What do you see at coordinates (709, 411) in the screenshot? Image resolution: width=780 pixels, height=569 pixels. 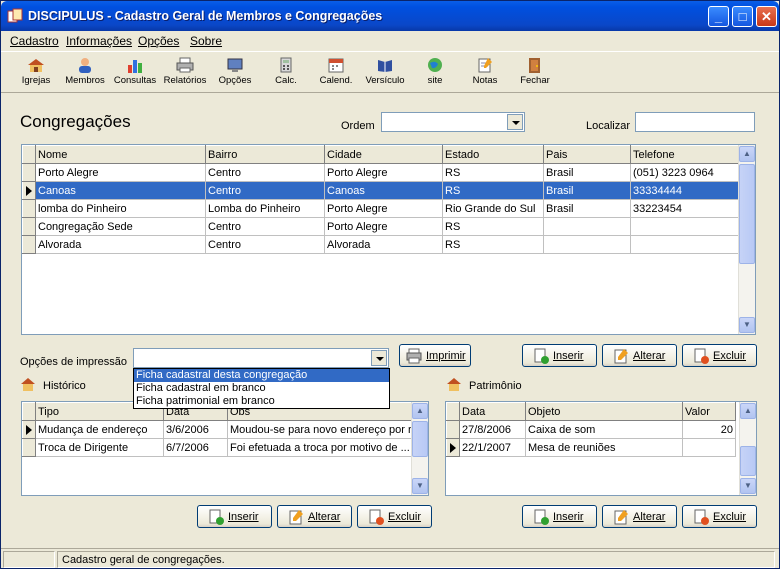 I see `patrimony-column-header: Valor` at bounding box center [709, 411].